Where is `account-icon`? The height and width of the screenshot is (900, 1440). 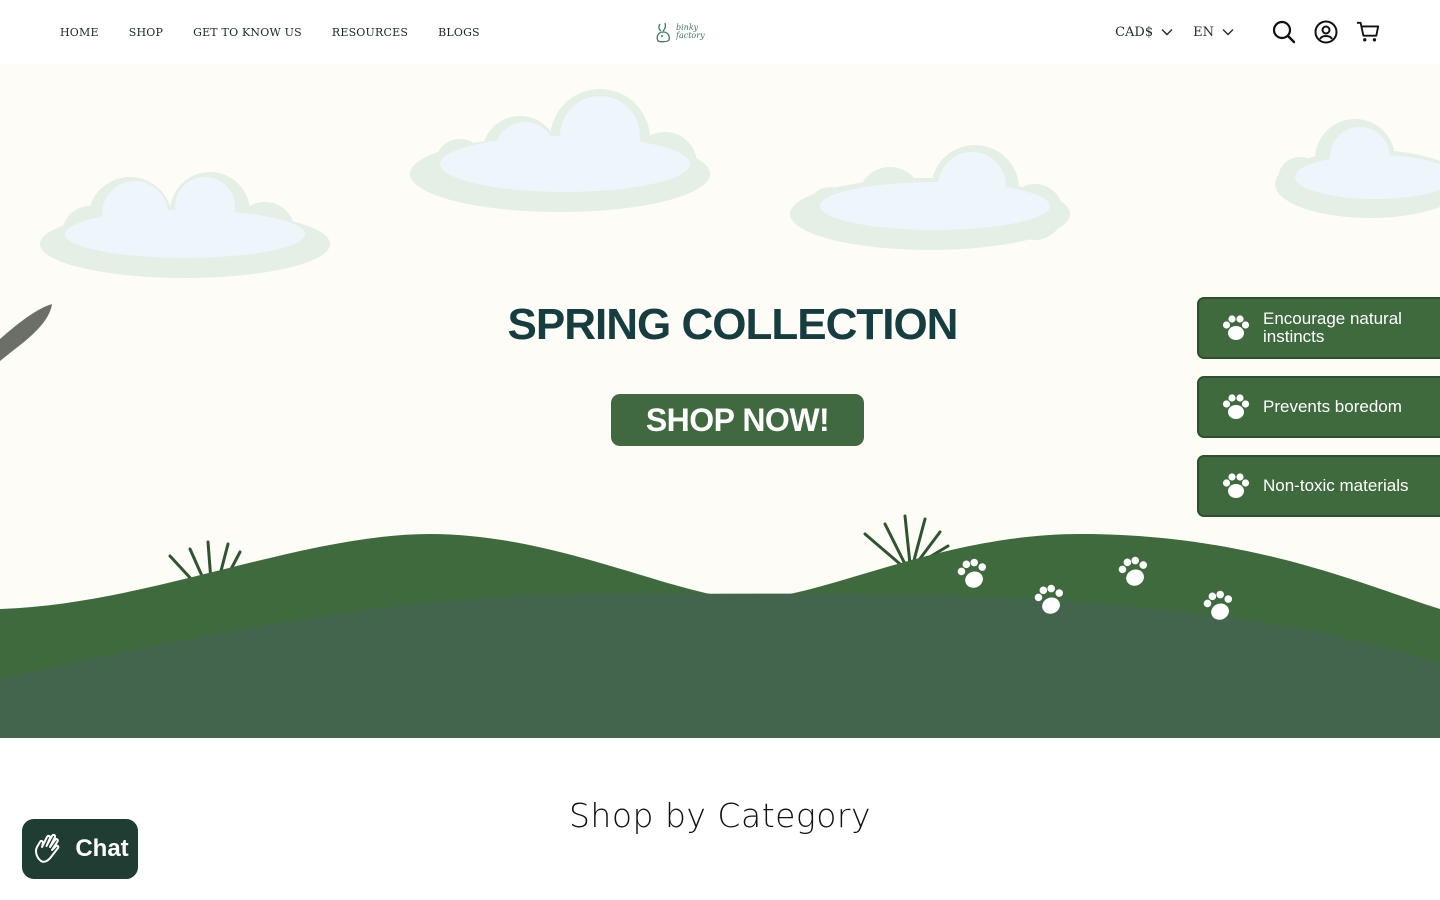 account-icon is located at coordinates (1326, 32).